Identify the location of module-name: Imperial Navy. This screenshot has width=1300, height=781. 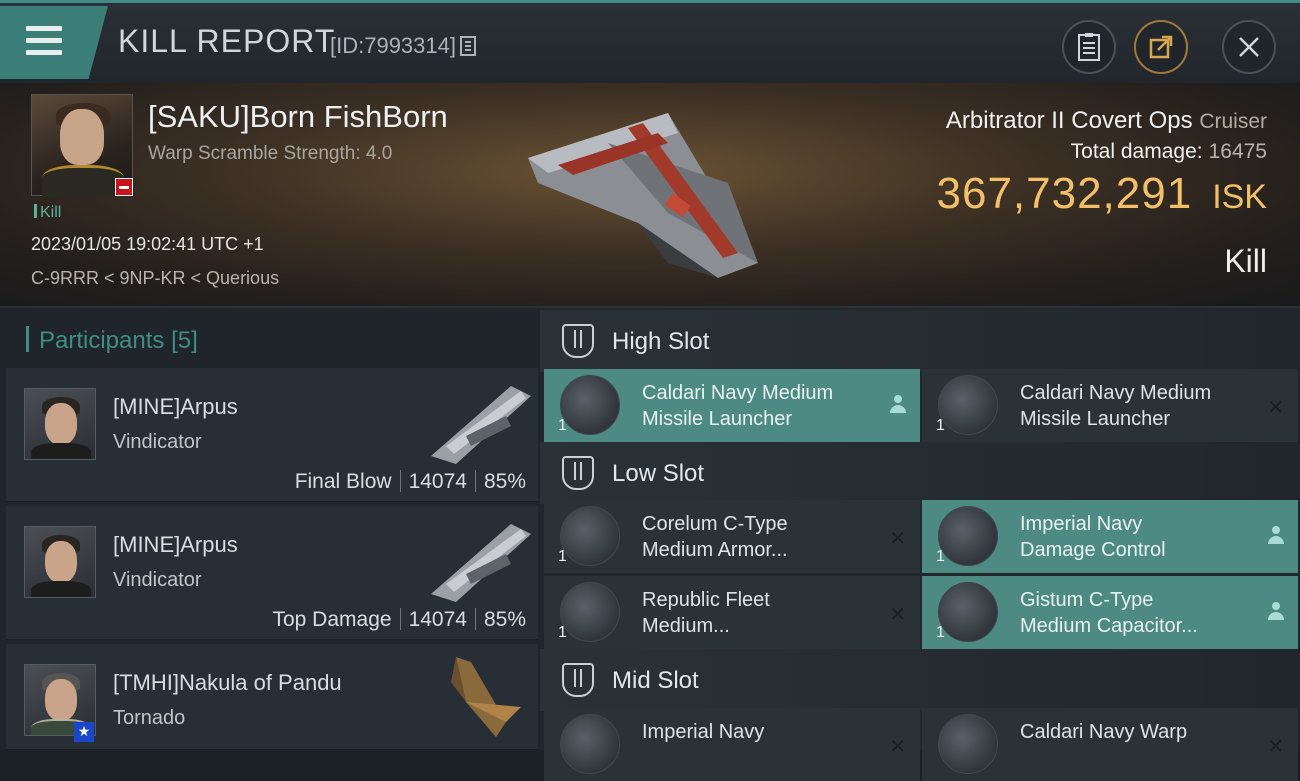
(762, 732).